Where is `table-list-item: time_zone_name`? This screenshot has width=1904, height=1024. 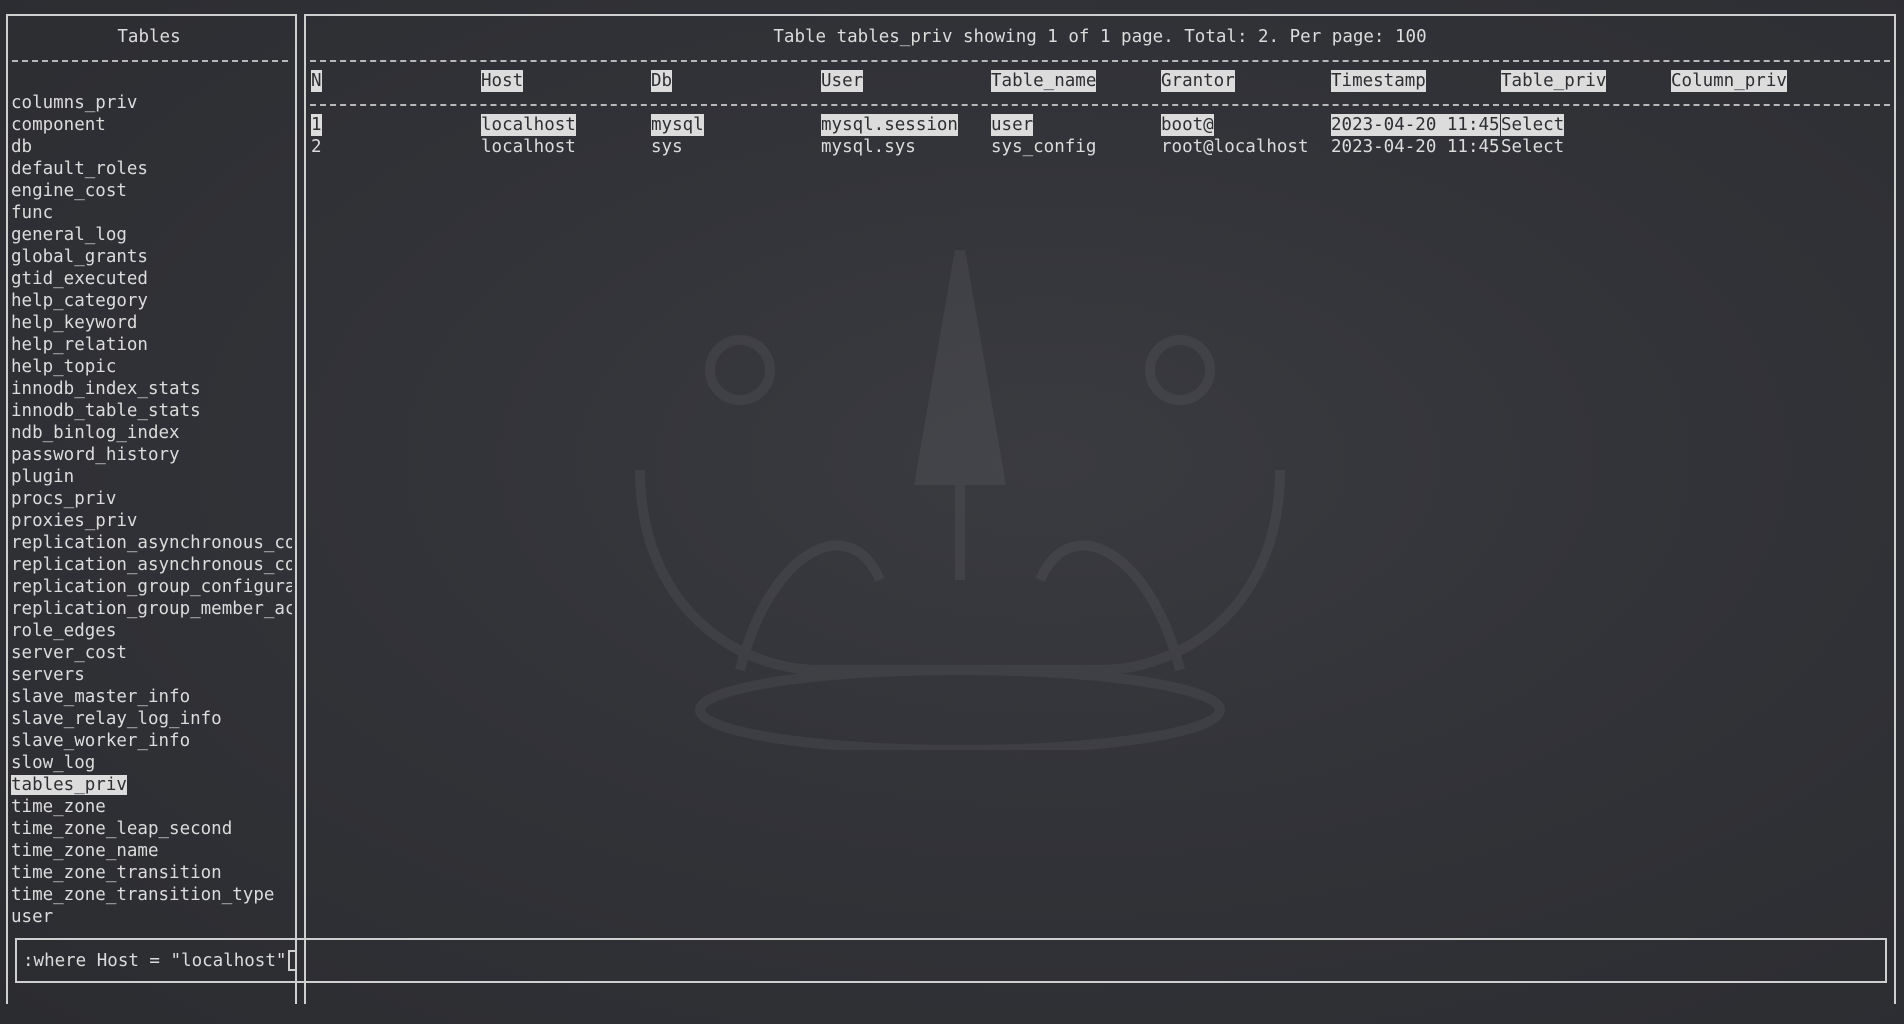 table-list-item: time_zone_name is located at coordinates (151, 851).